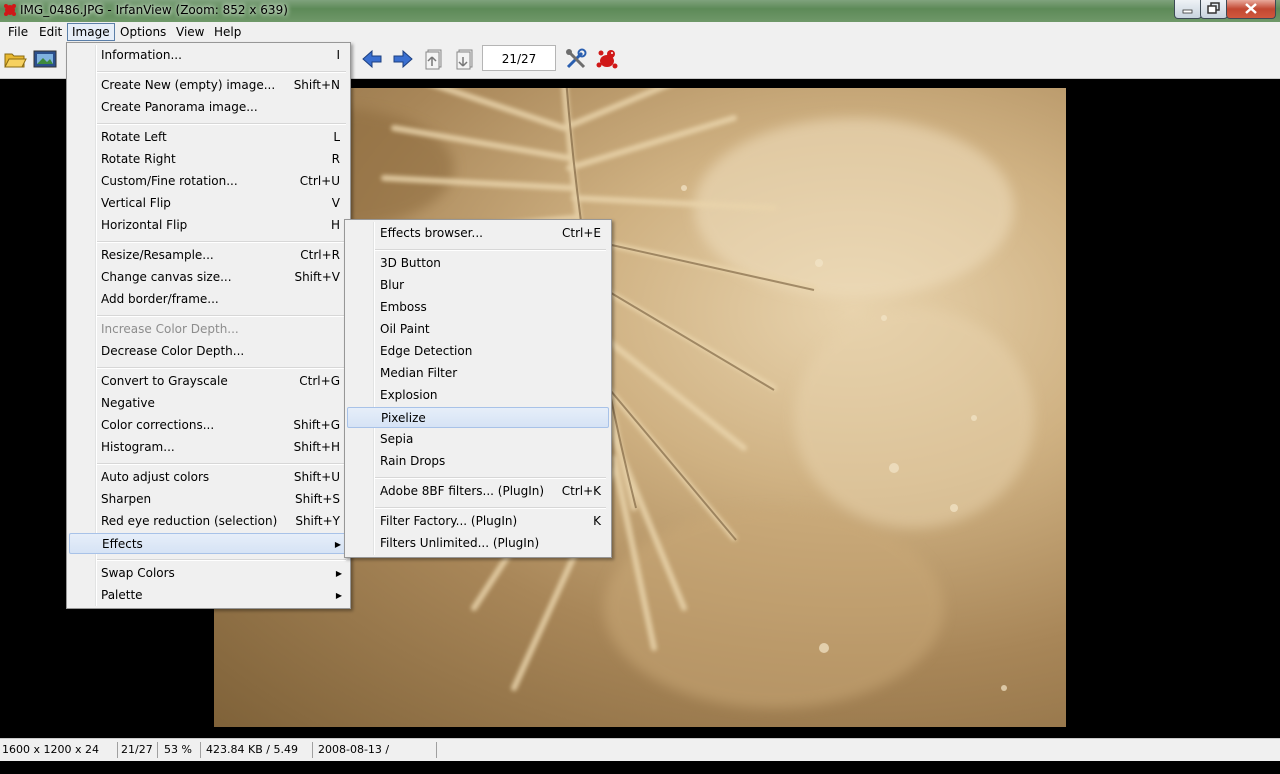 The width and height of the screenshot is (1280, 774). Describe the element at coordinates (143, 32) in the screenshot. I see `menu-options: Options` at that location.